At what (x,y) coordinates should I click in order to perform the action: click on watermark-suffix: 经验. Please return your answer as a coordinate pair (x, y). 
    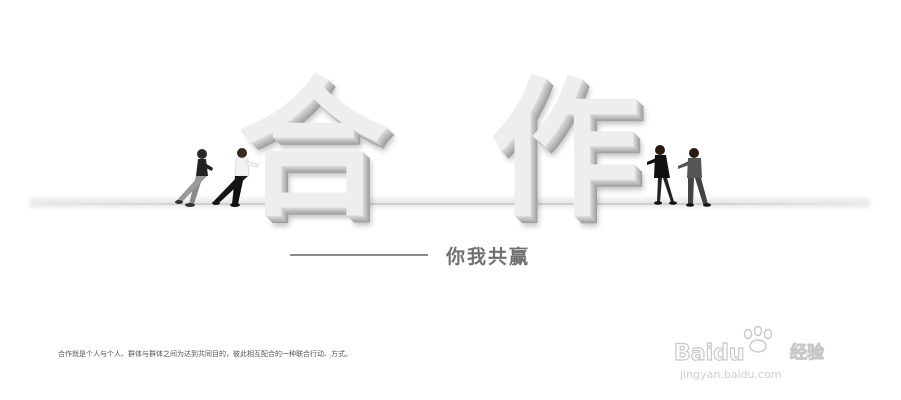
    Looking at the image, I should click on (807, 352).